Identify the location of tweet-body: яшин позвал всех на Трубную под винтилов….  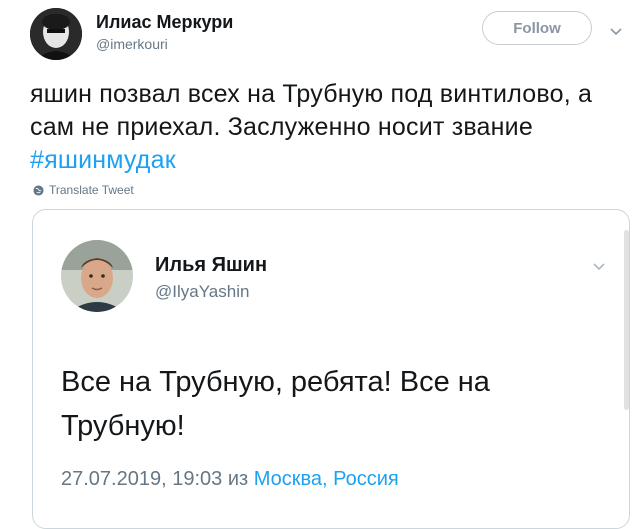
(311, 110).